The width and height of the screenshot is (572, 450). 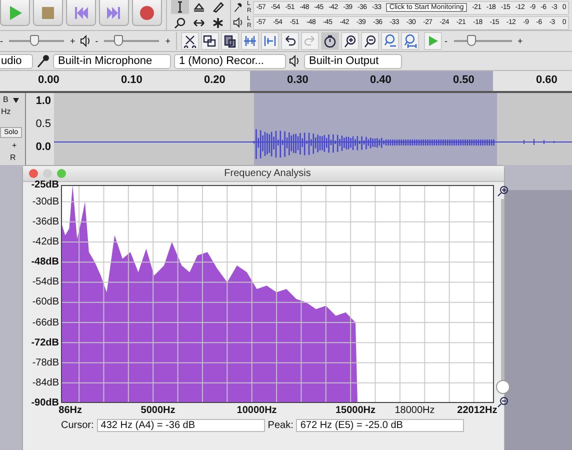 I want to click on amplitude-label: 1.0, so click(x=43, y=101).